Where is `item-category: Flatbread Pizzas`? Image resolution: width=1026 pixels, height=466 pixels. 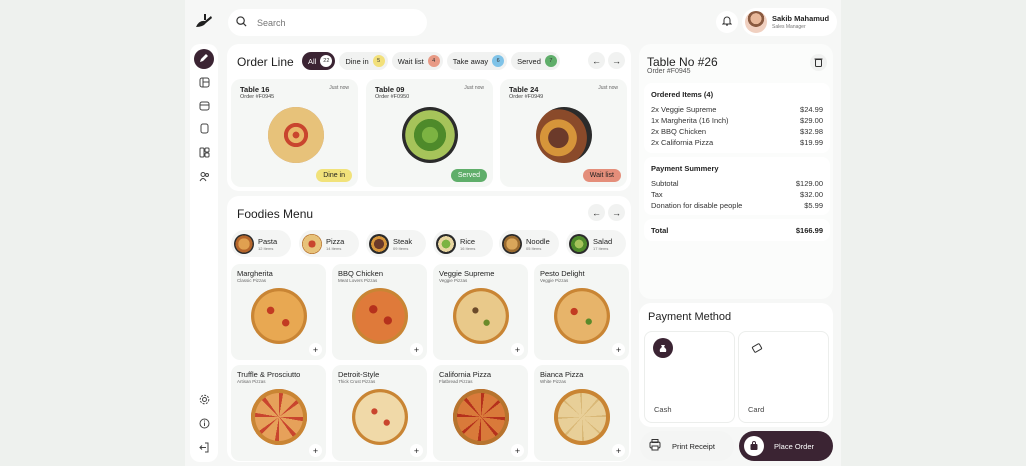
item-category: Flatbread Pizzas is located at coordinates (456, 381).